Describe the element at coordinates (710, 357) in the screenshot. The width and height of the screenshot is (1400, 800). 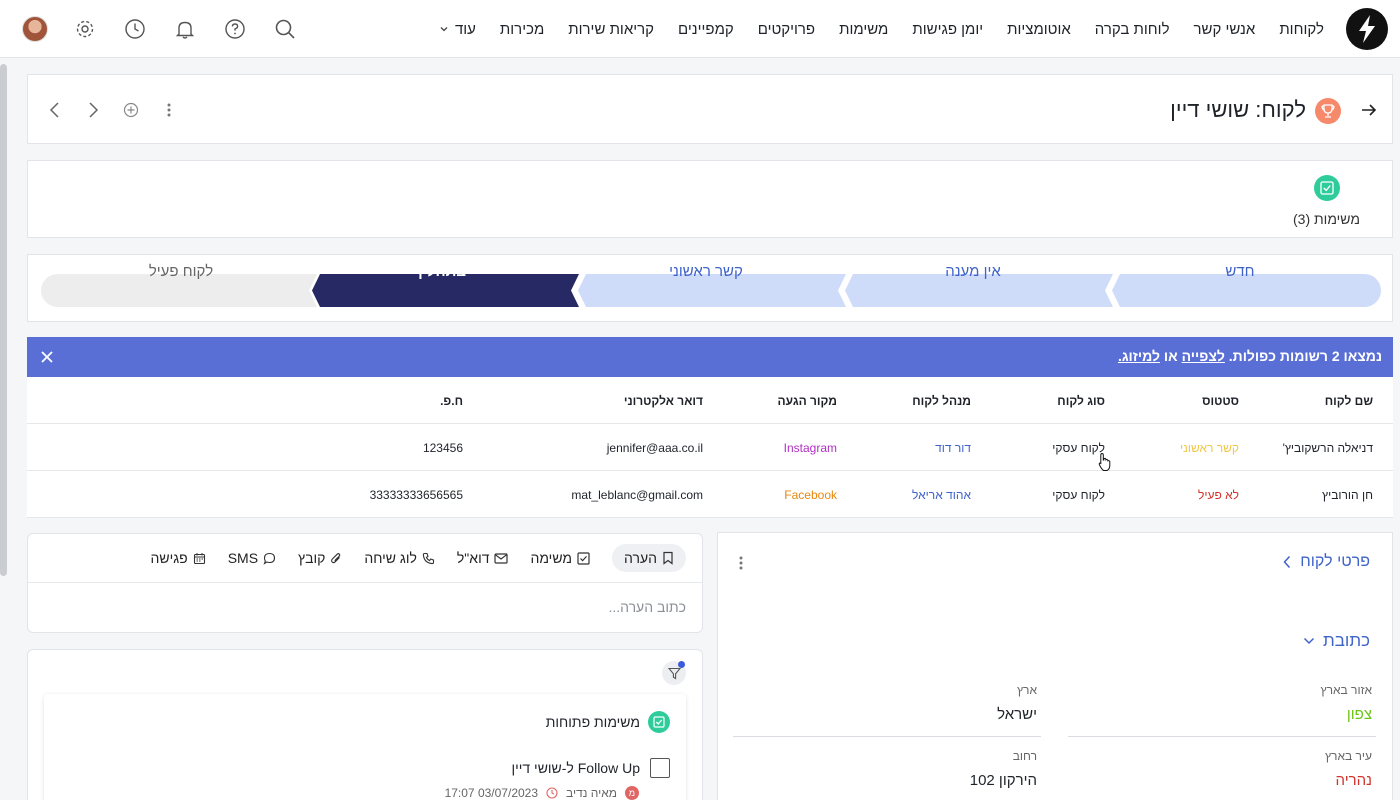
I see `duplicates-banner: נמצאו 2 רשומות כפולות. לצפייה או למיזוג.` at that location.